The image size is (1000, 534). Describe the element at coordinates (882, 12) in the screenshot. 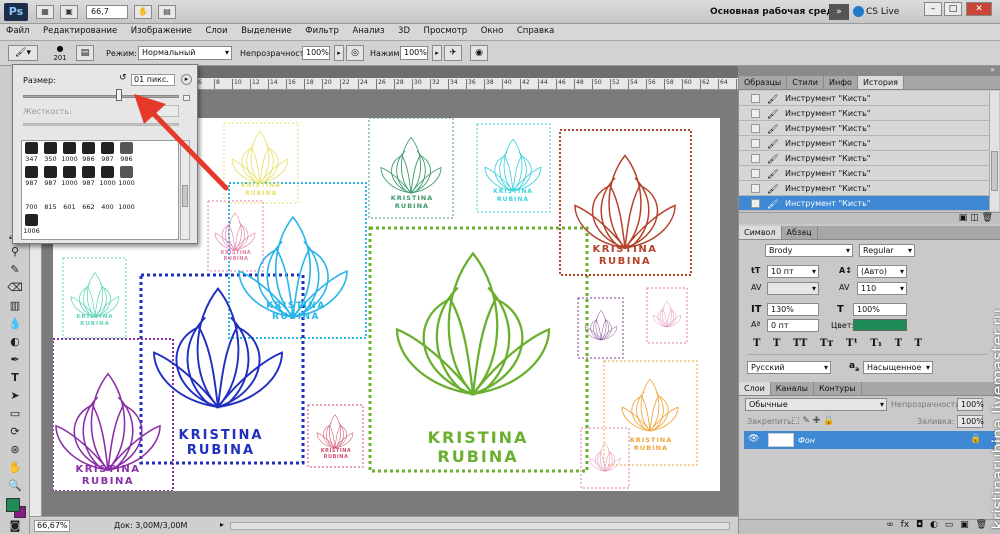

I see `cs-live-label: CS Live` at that location.